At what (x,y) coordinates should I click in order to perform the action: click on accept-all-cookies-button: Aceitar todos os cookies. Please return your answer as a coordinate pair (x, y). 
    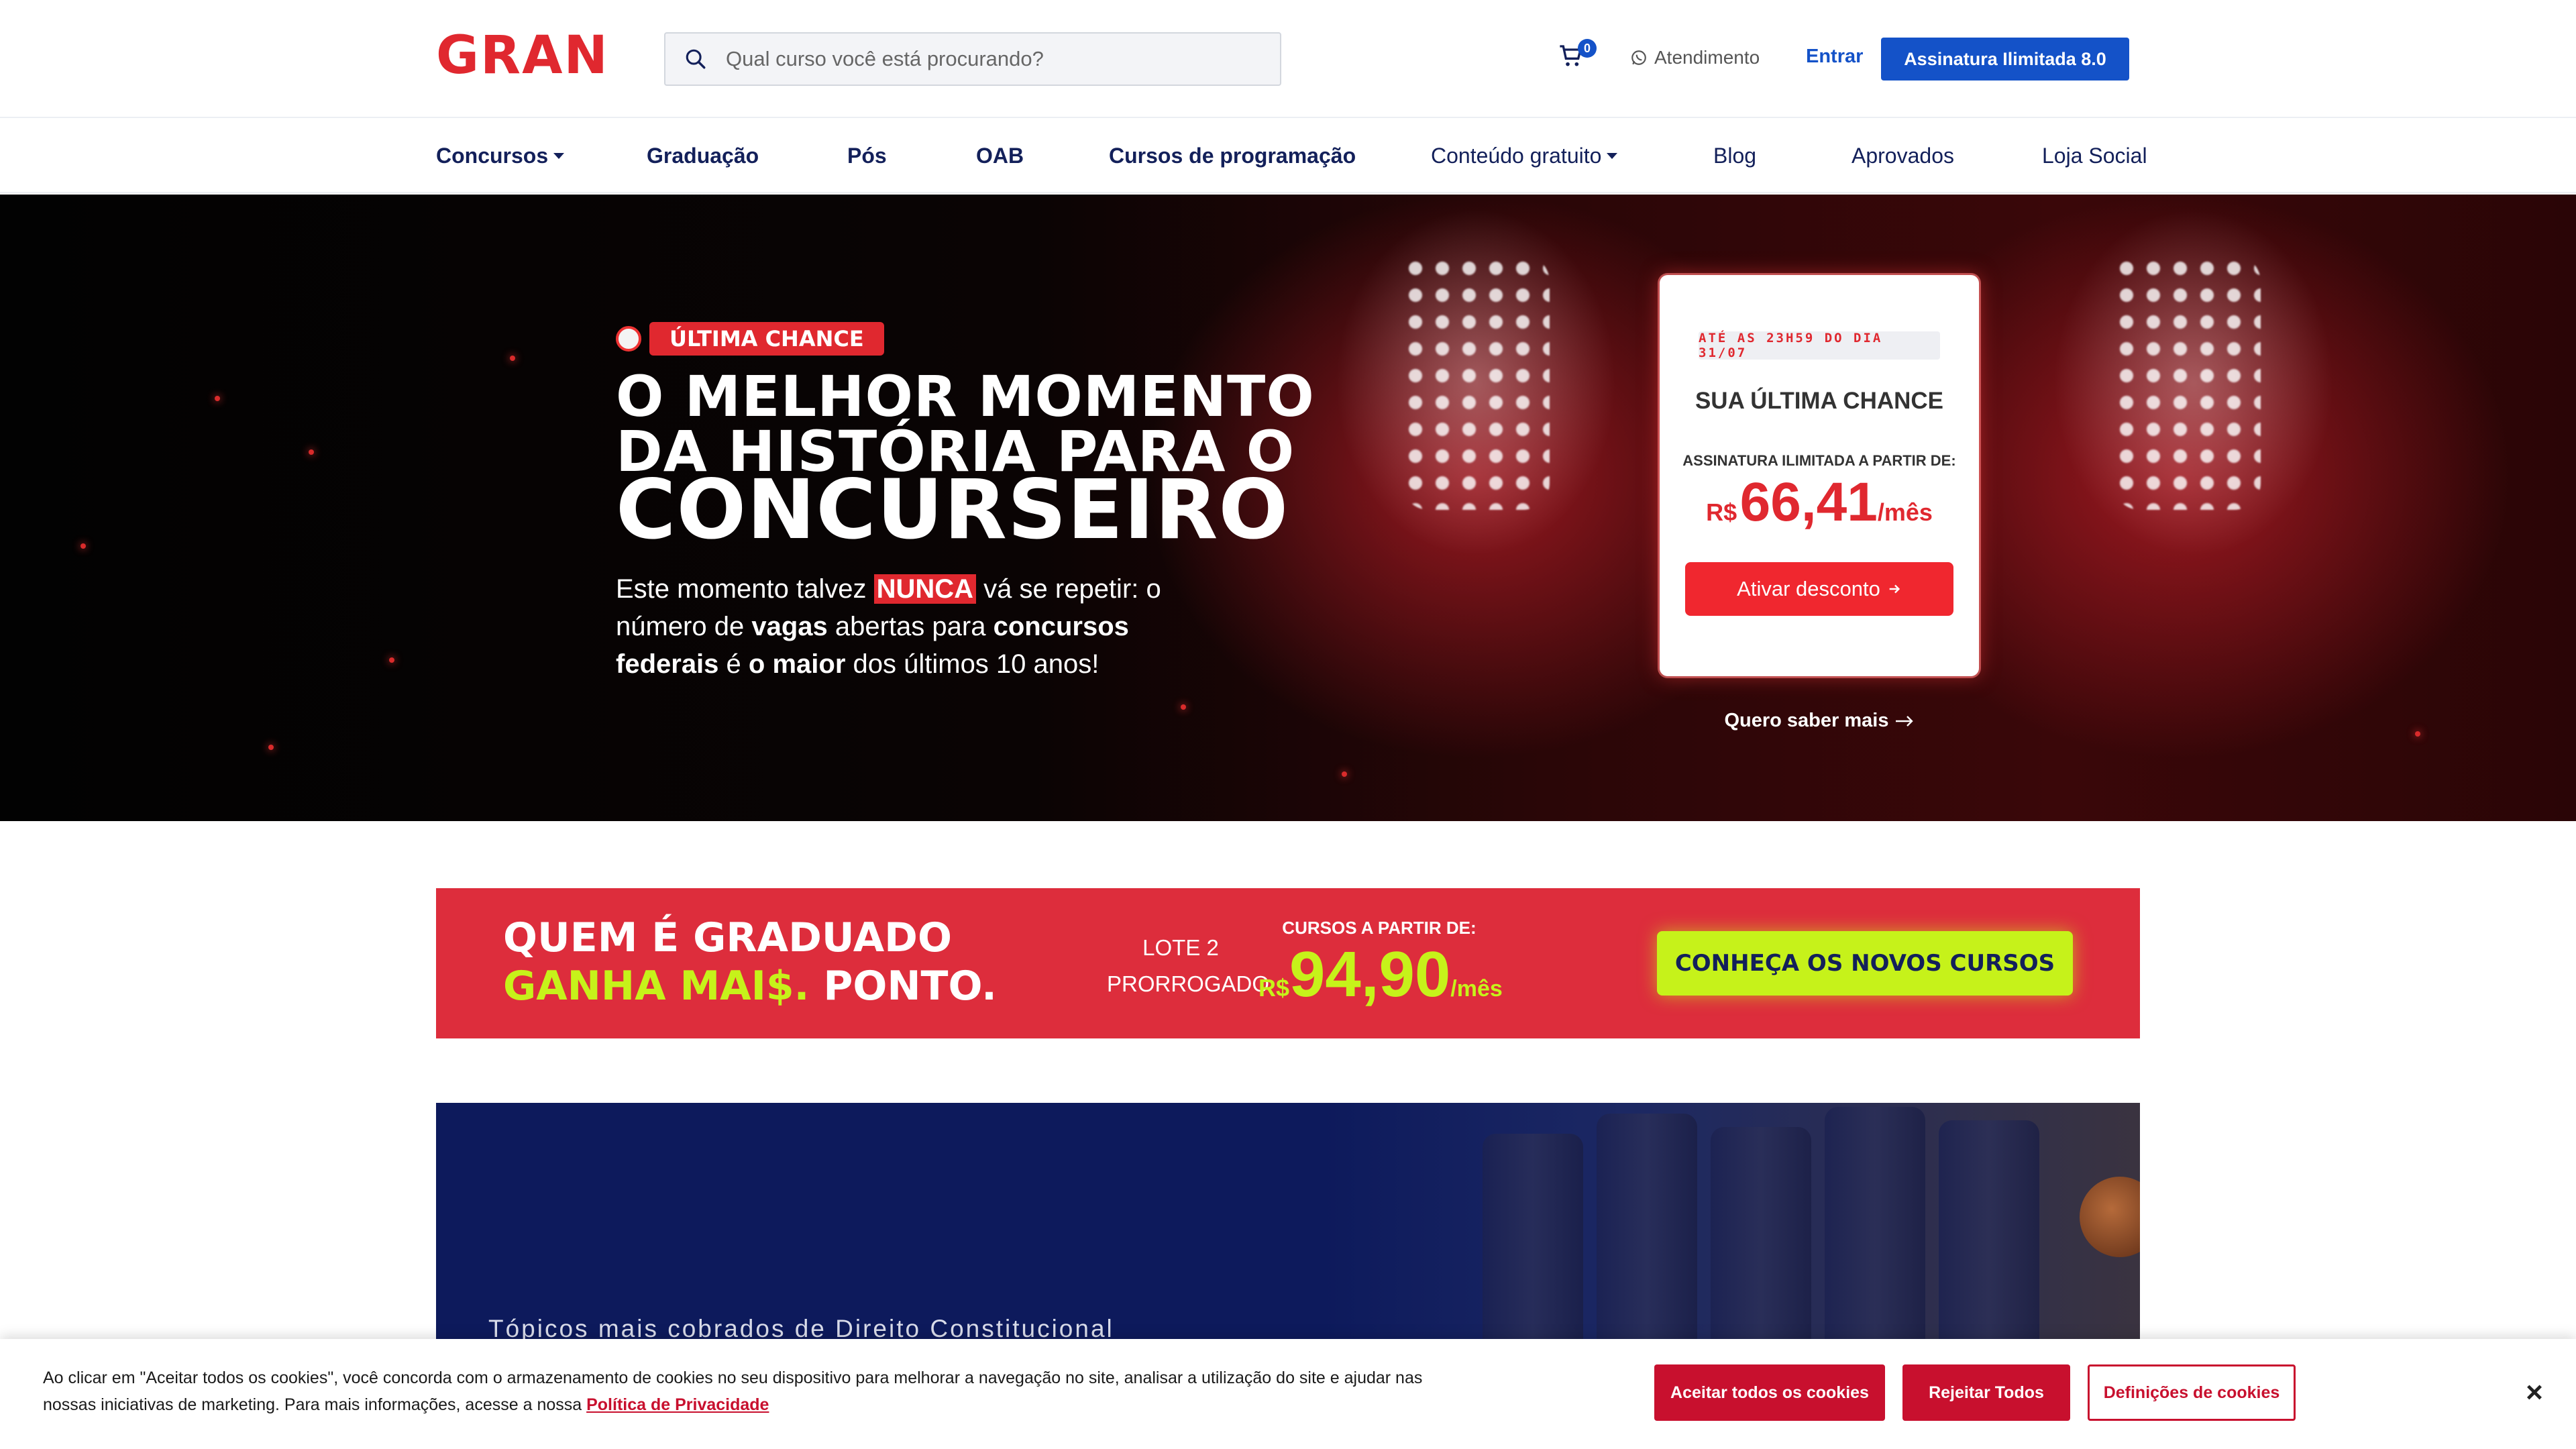
    Looking at the image, I should click on (1769, 1392).